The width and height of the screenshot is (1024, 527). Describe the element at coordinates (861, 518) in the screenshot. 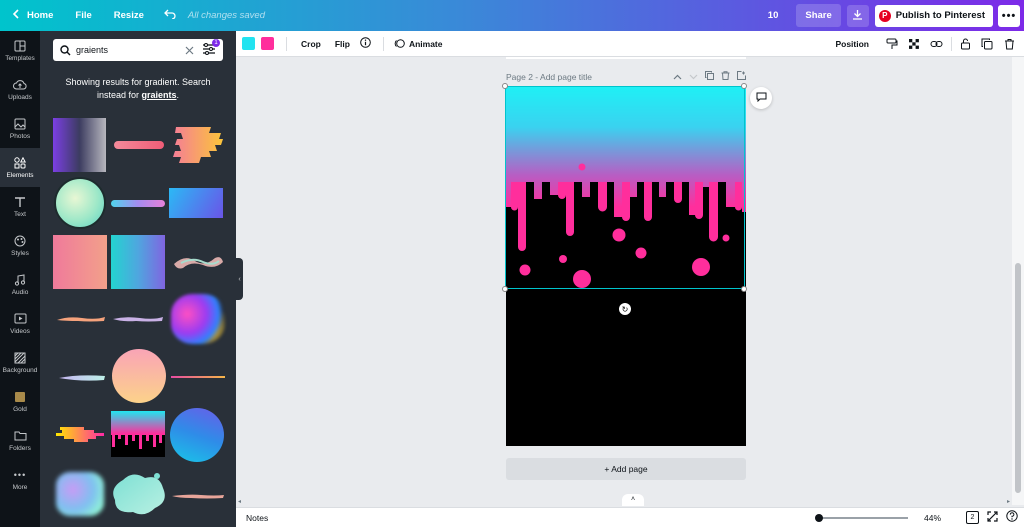

I see `zoom-slider` at that location.